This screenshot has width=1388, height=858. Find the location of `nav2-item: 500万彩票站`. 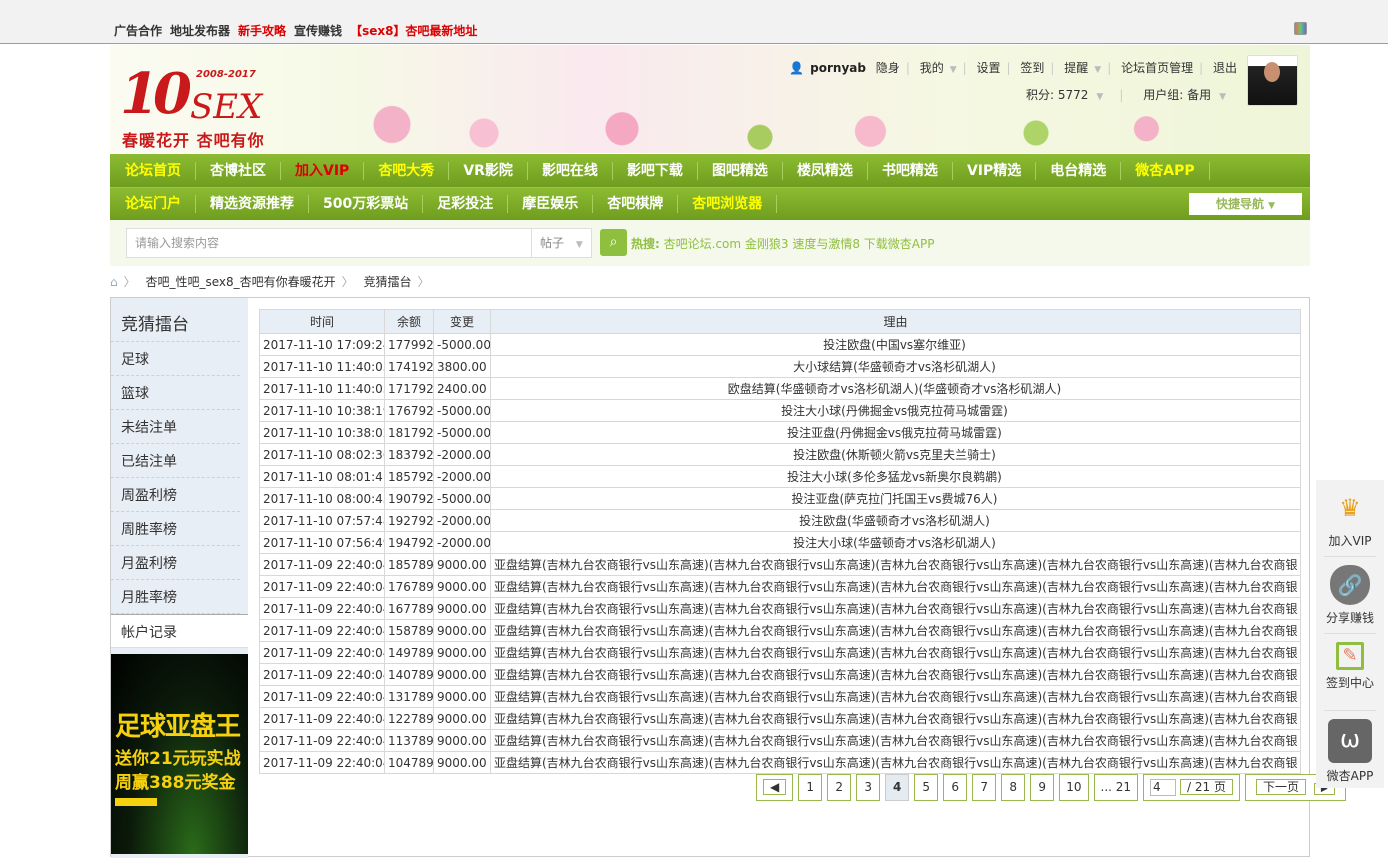

nav2-item: 500万彩票站 is located at coordinates (366, 204).